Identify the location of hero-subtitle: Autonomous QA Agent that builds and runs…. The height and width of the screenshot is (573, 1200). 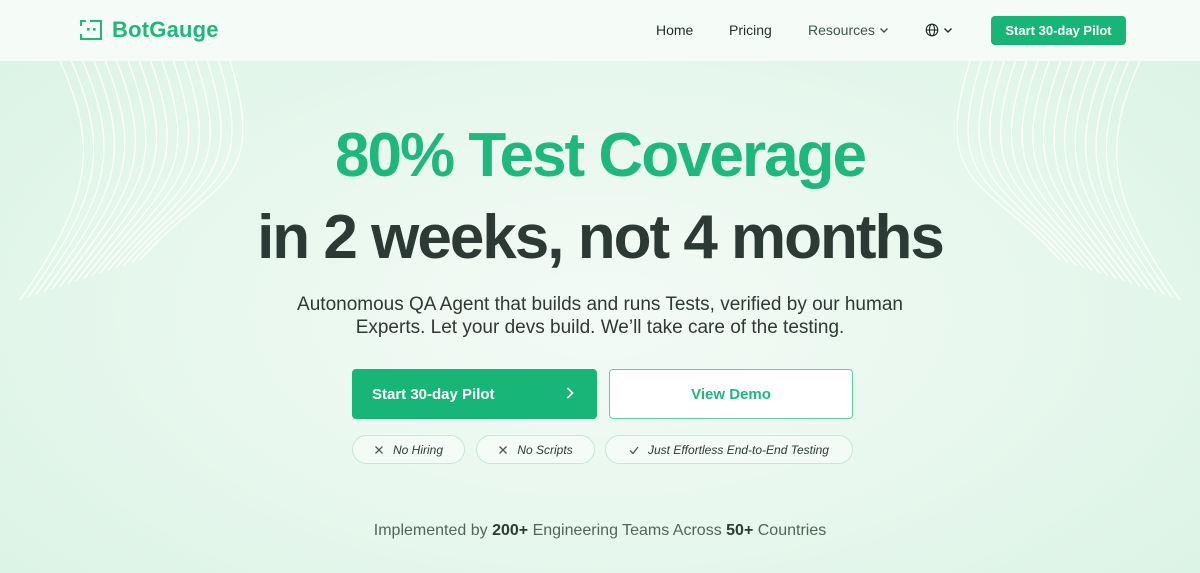
(600, 316).